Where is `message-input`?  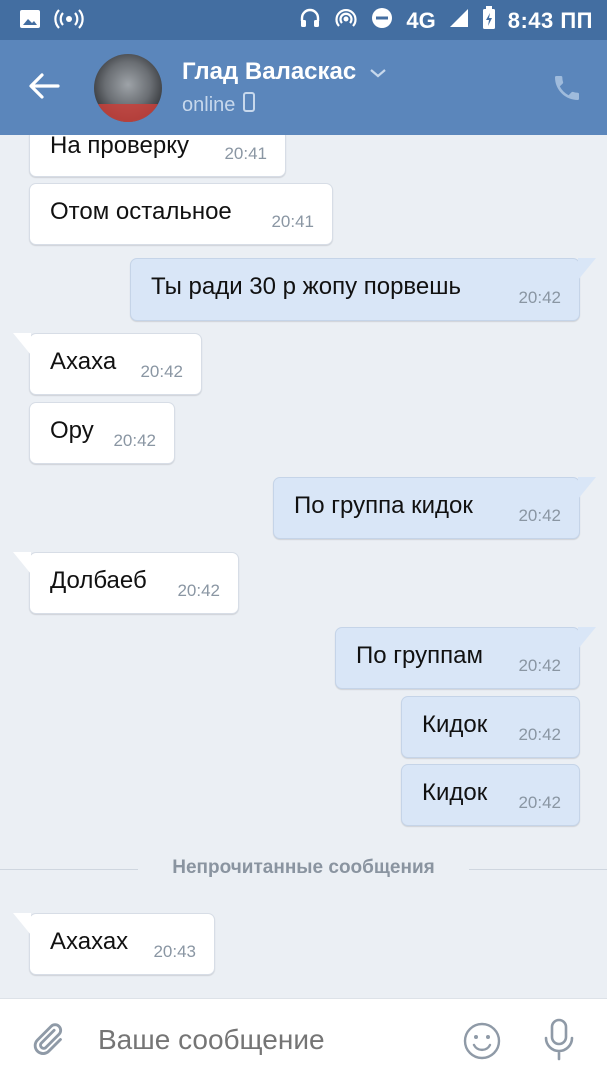
message-input is located at coordinates (268, 1040).